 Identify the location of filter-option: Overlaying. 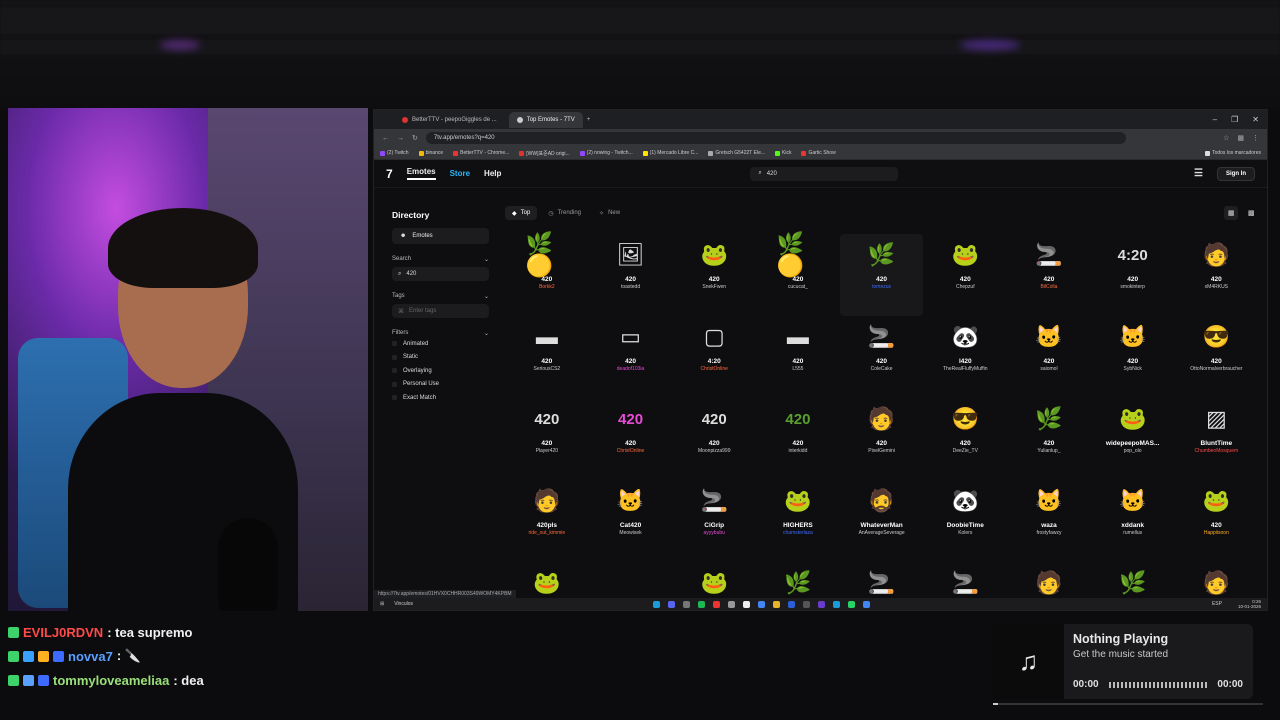
(440, 371).